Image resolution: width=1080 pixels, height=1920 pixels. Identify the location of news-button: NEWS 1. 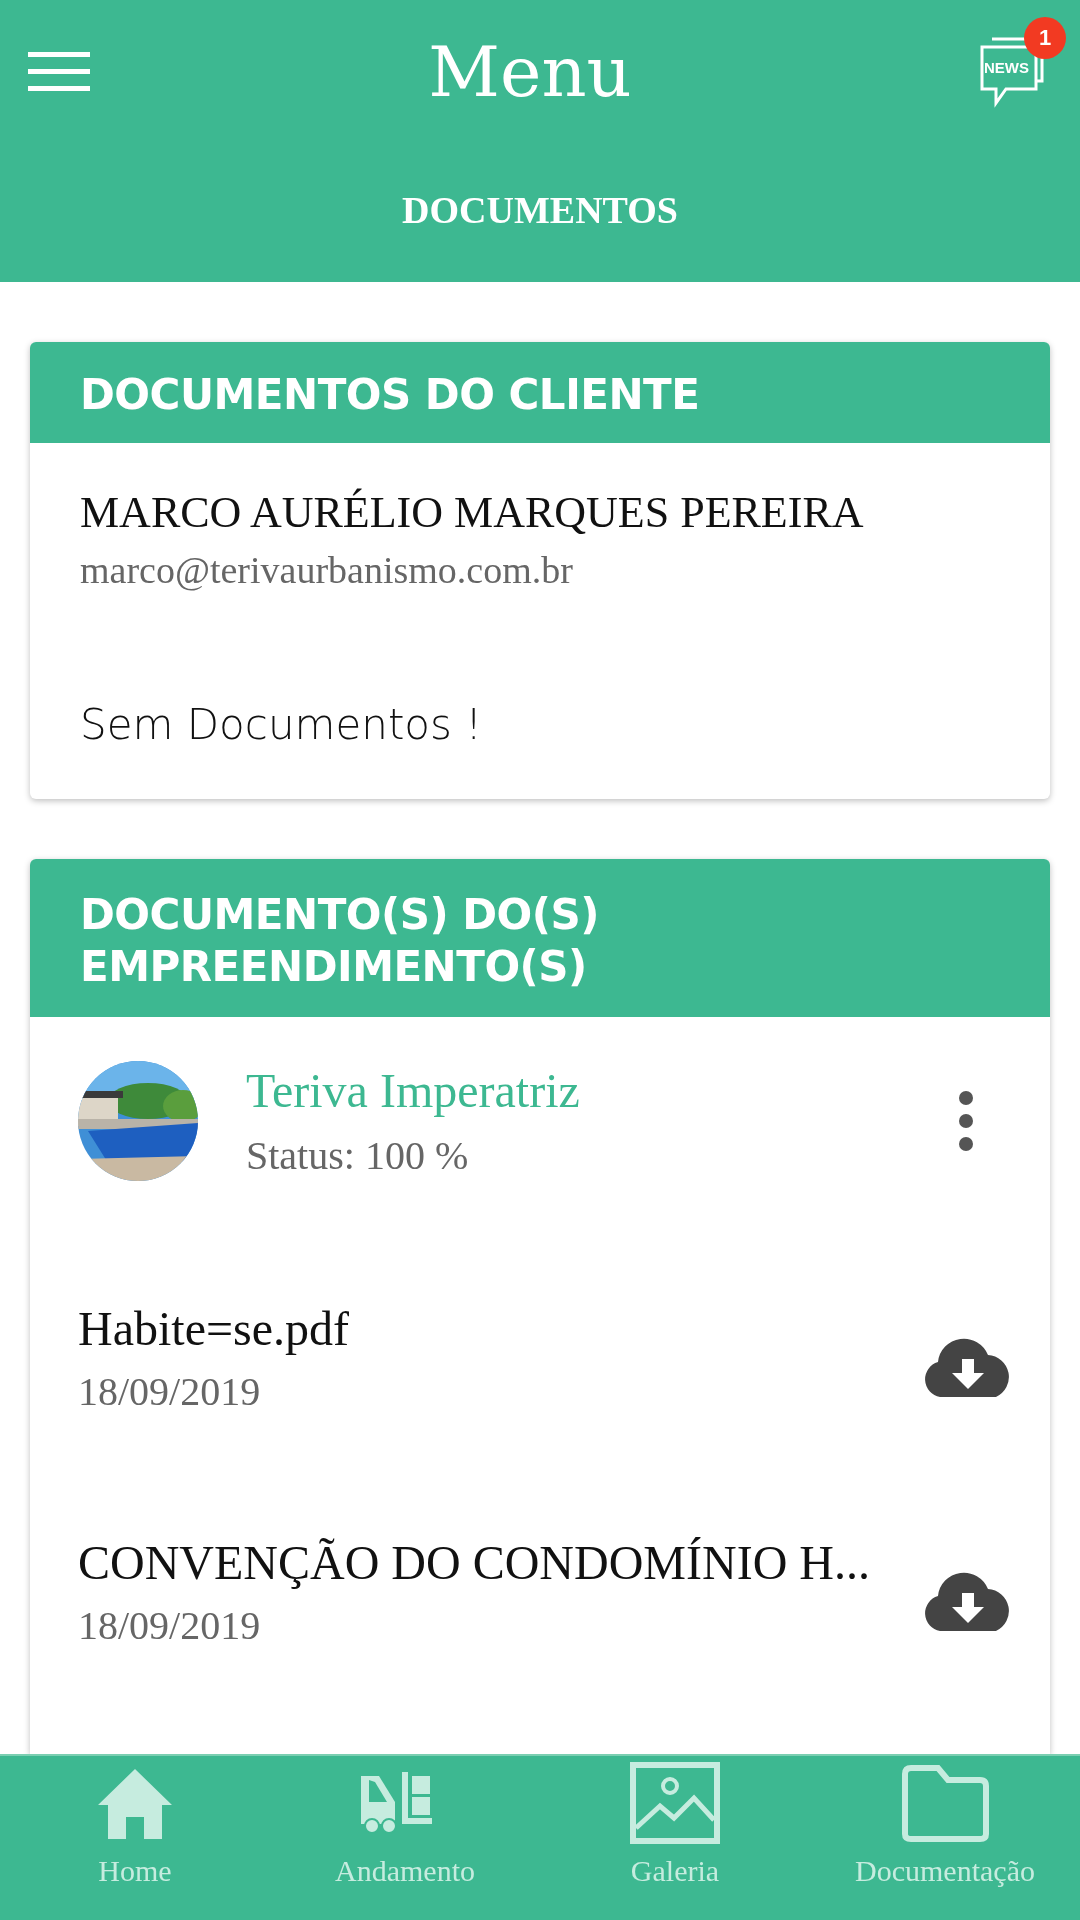
(1018, 65).